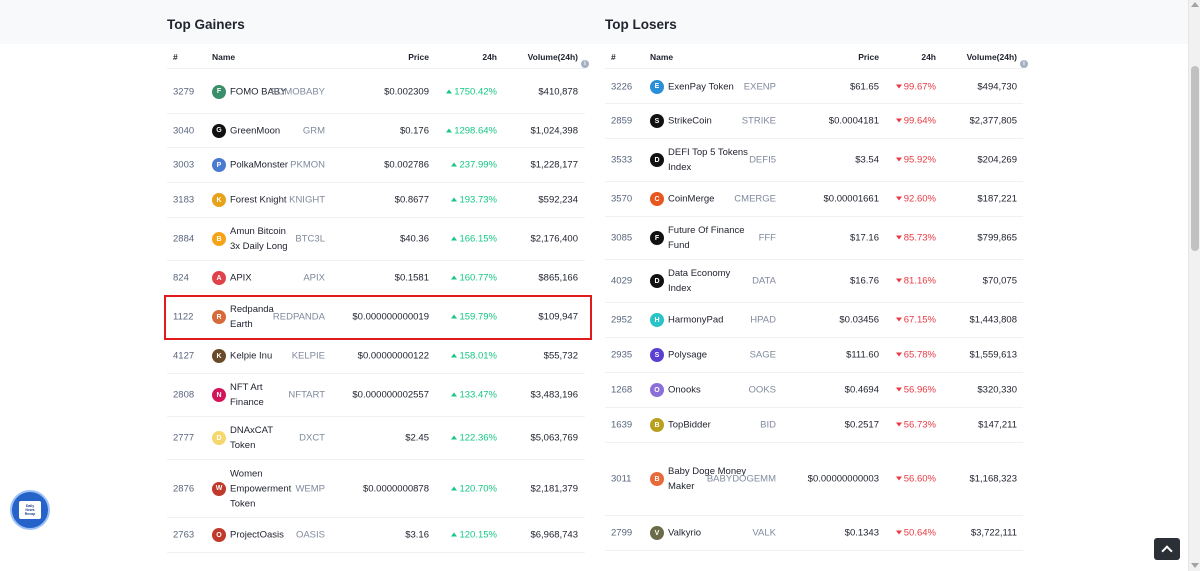  I want to click on coin-name-link: NFT Art Finance, so click(261, 395).